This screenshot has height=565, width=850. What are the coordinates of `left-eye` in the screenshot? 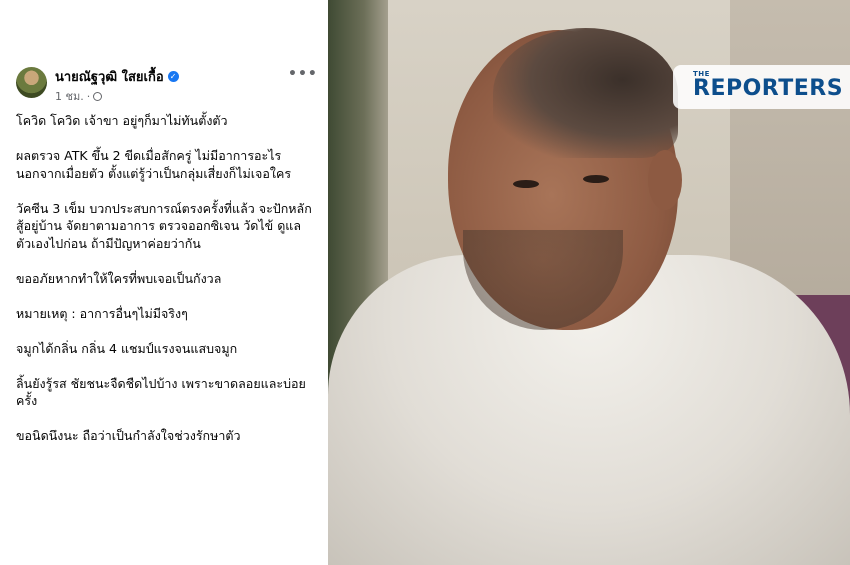 It's located at (526, 184).